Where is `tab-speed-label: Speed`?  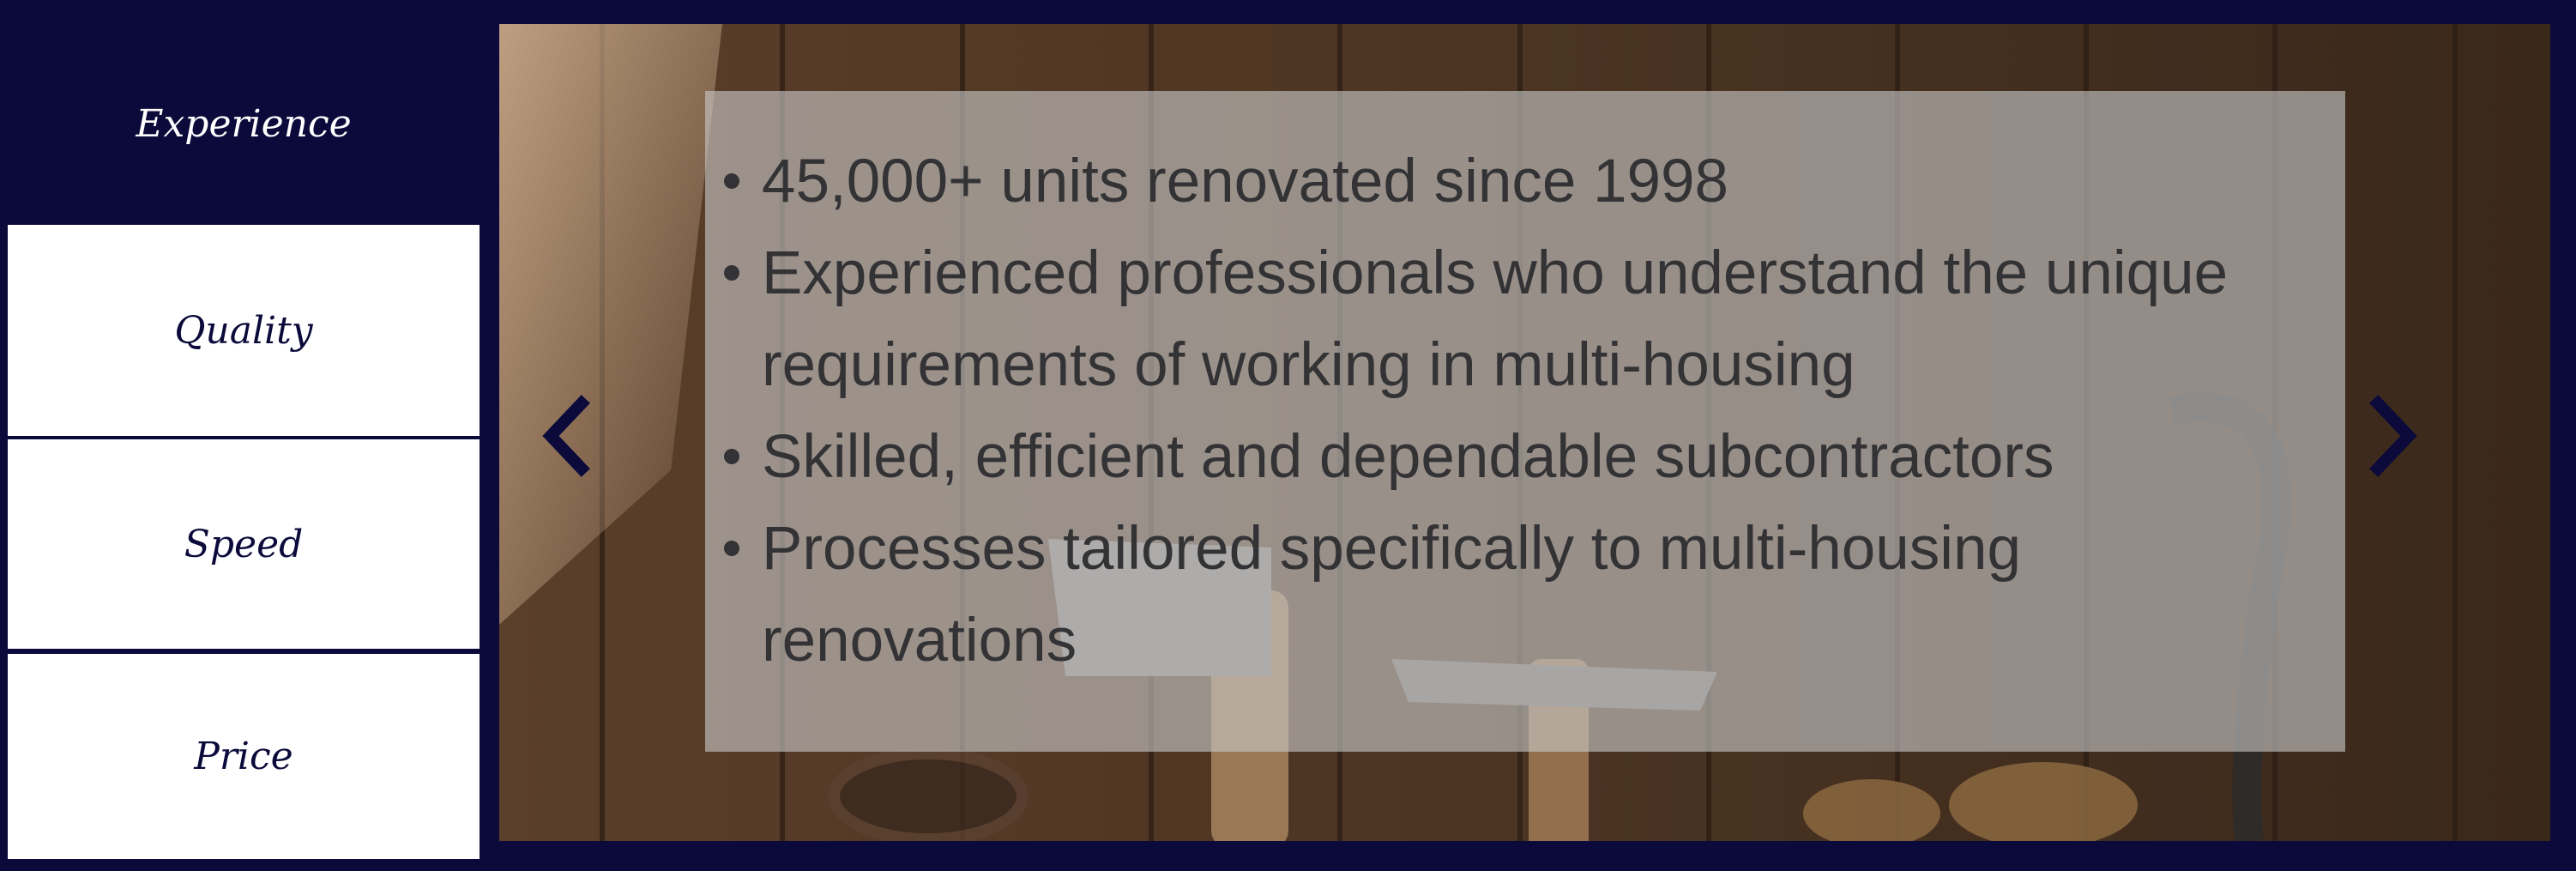 tab-speed-label: Speed is located at coordinates (244, 544).